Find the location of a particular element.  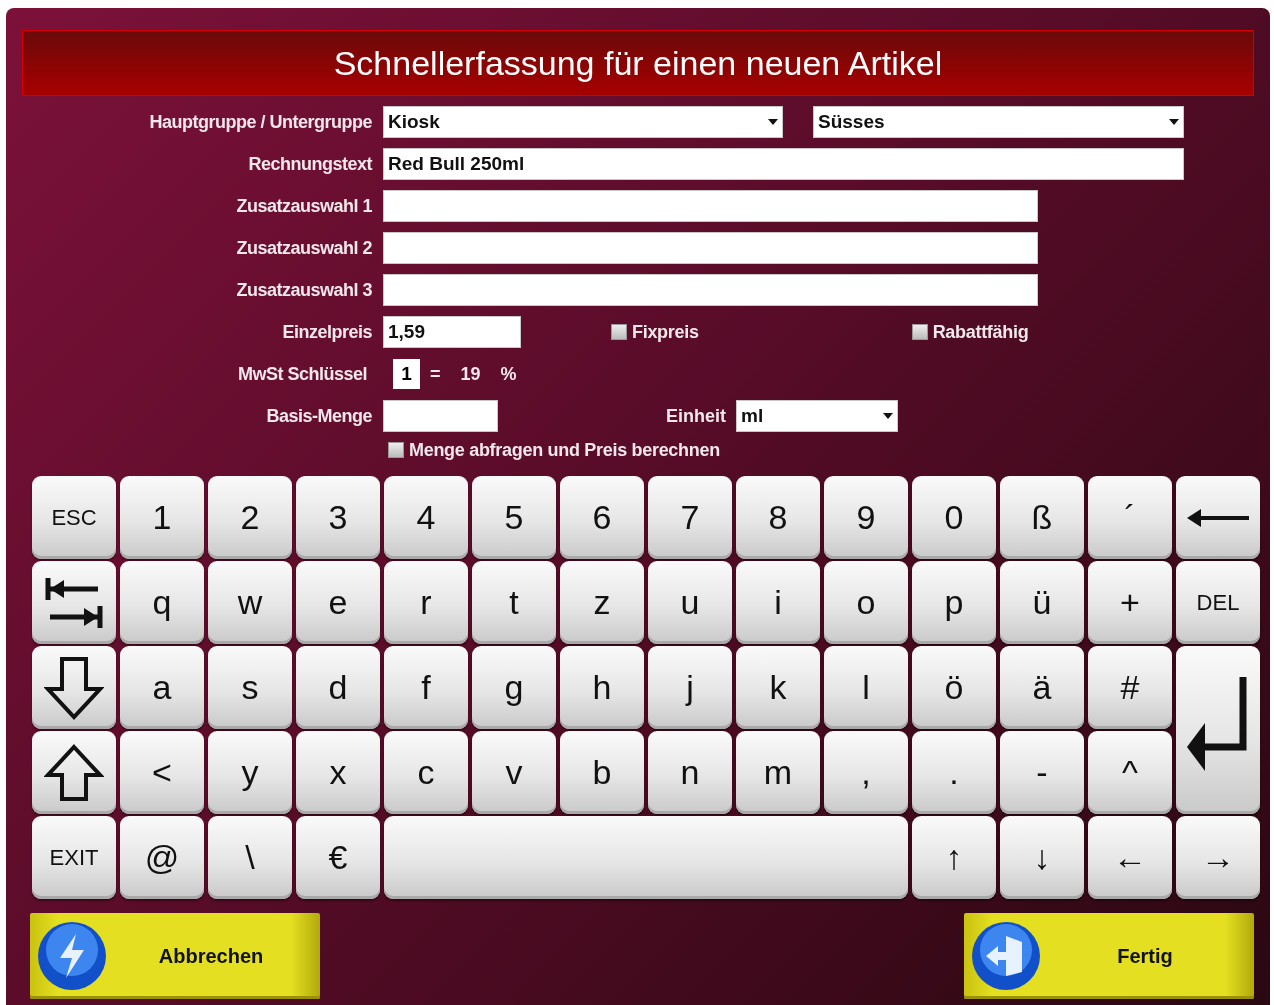

field-label: Rechnungstext is located at coordinates (309, 164).